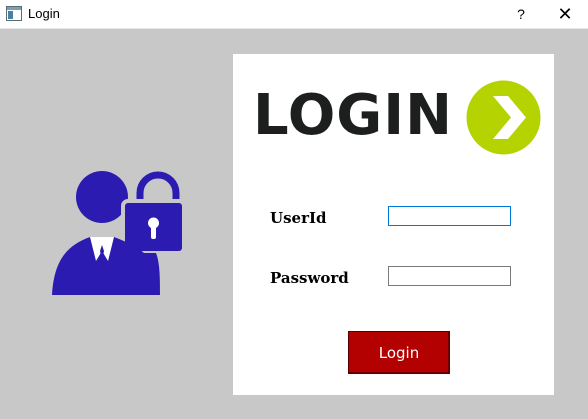  Describe the element at coordinates (294, 14) in the screenshot. I see `title-bar: Login ? ✕` at that location.